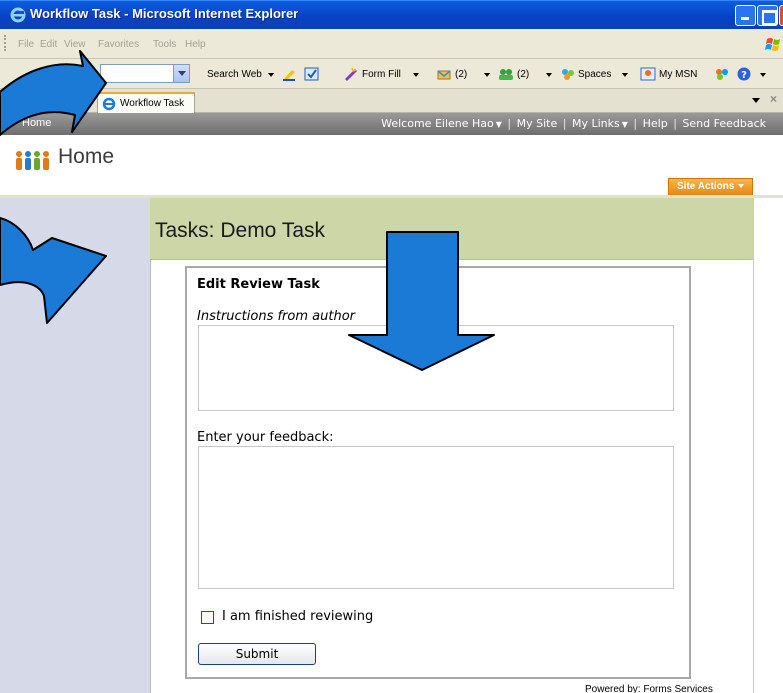 This screenshot has height=693, width=783. I want to click on welcome-menu: Welcome Eilene Hao, so click(437, 123).